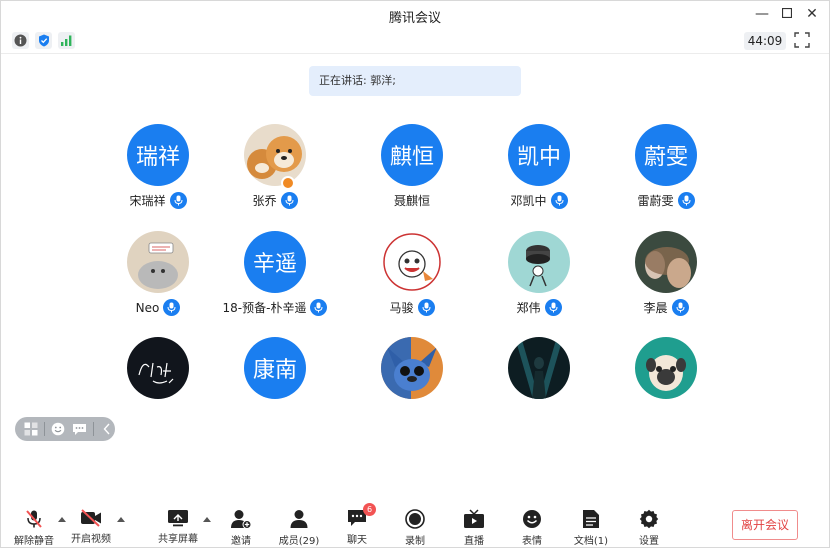  I want to click on layout-icon, so click(30, 429).